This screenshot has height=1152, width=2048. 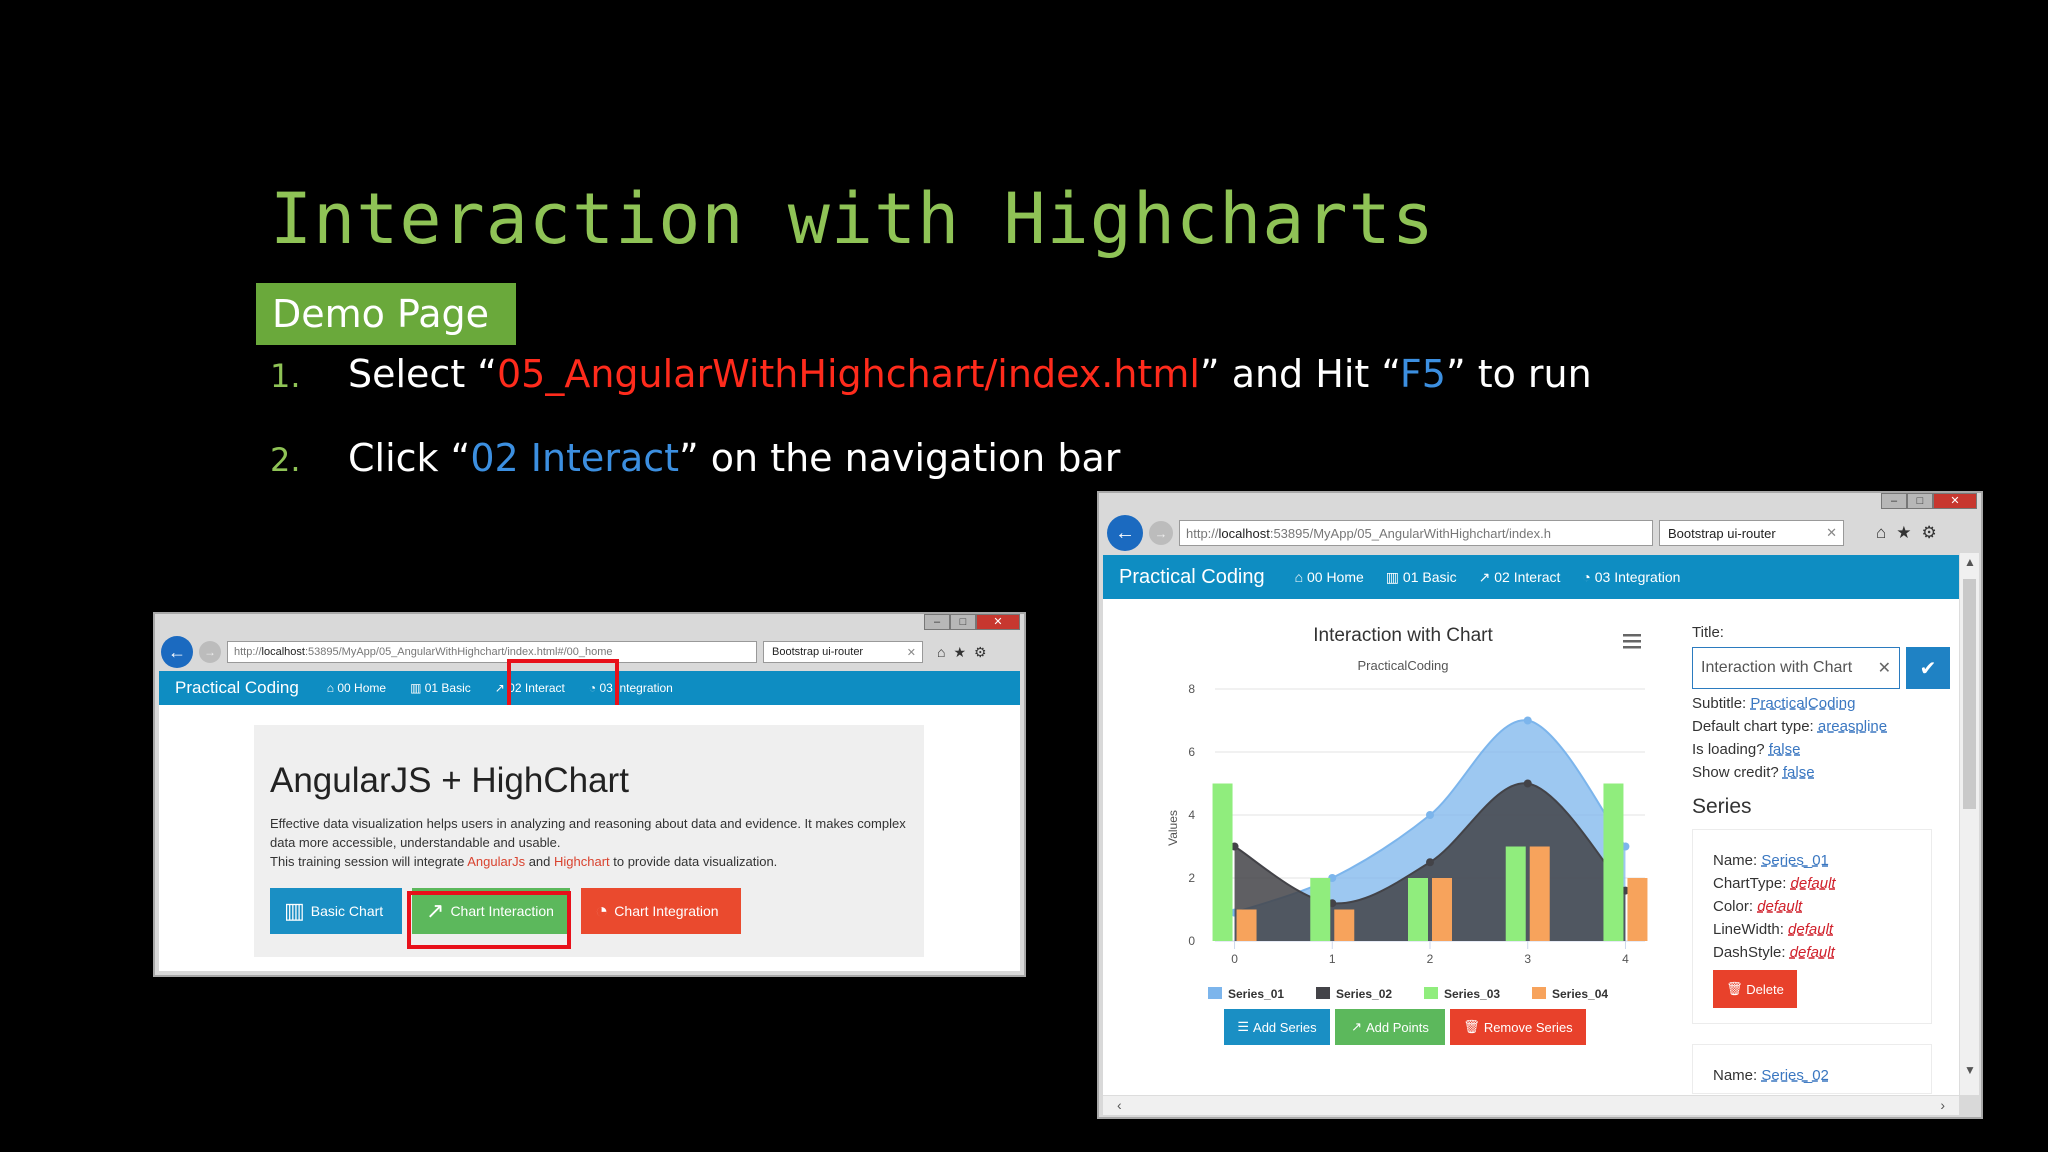 I want to click on legend-item: Series_01, so click(x=1256, y=994).